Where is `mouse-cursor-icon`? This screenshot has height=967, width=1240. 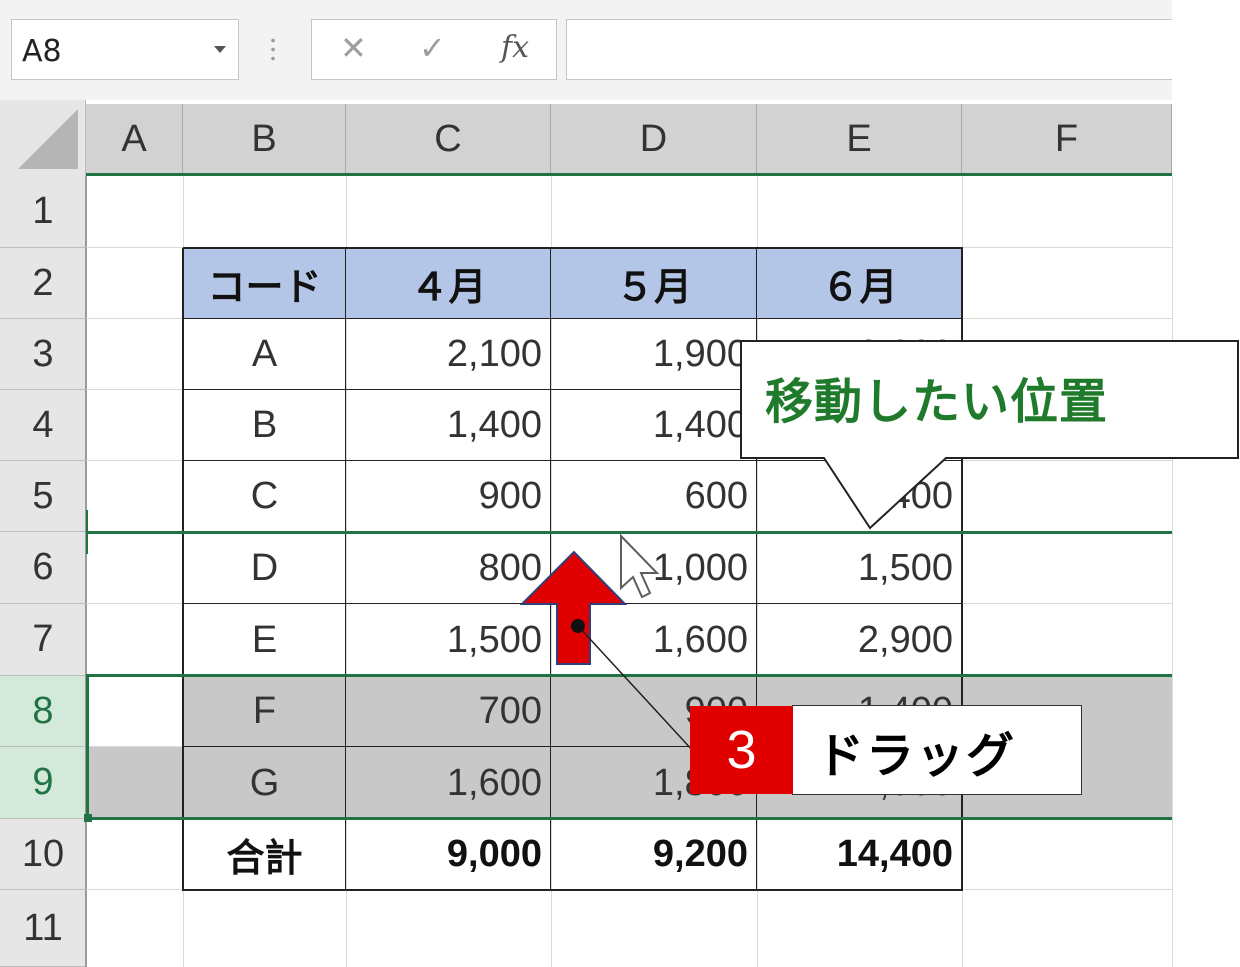 mouse-cursor-icon is located at coordinates (640, 566).